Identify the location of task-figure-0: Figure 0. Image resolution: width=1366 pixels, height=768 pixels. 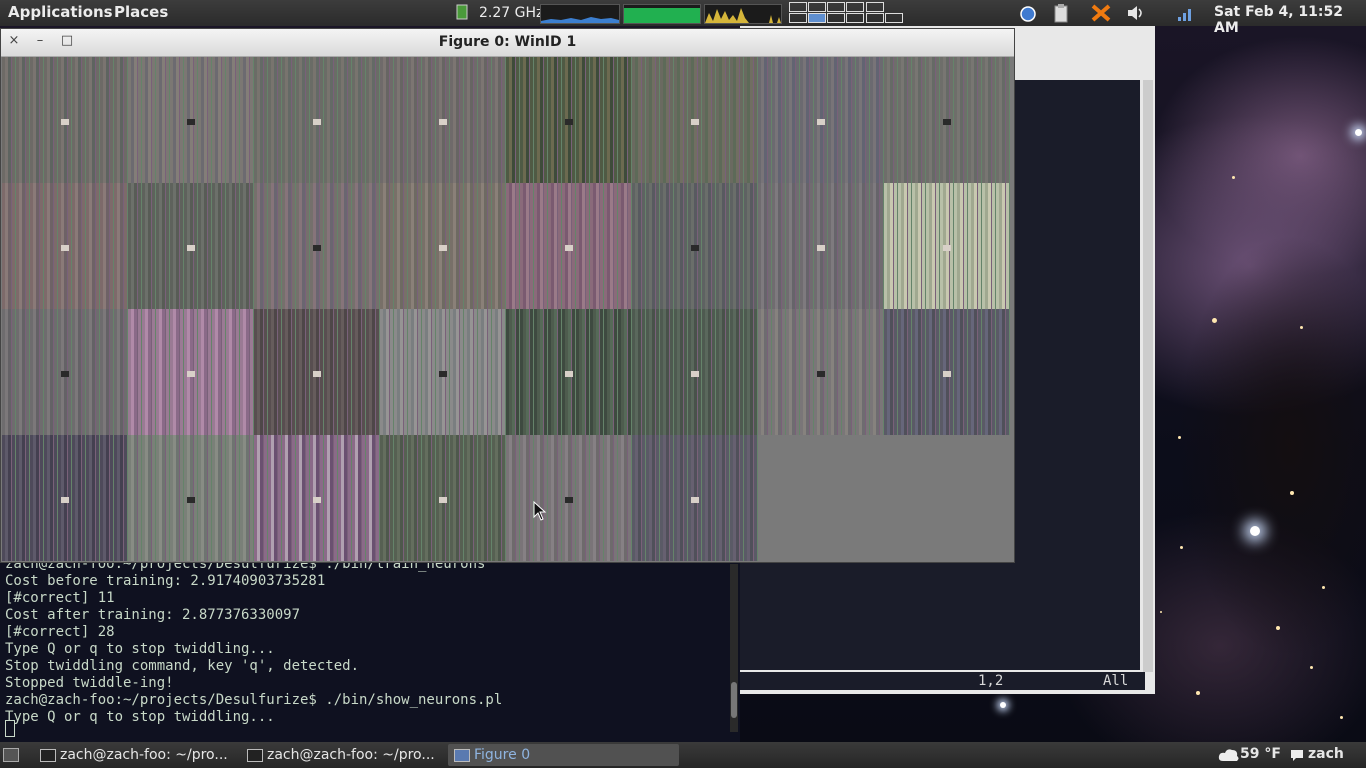
(563, 755).